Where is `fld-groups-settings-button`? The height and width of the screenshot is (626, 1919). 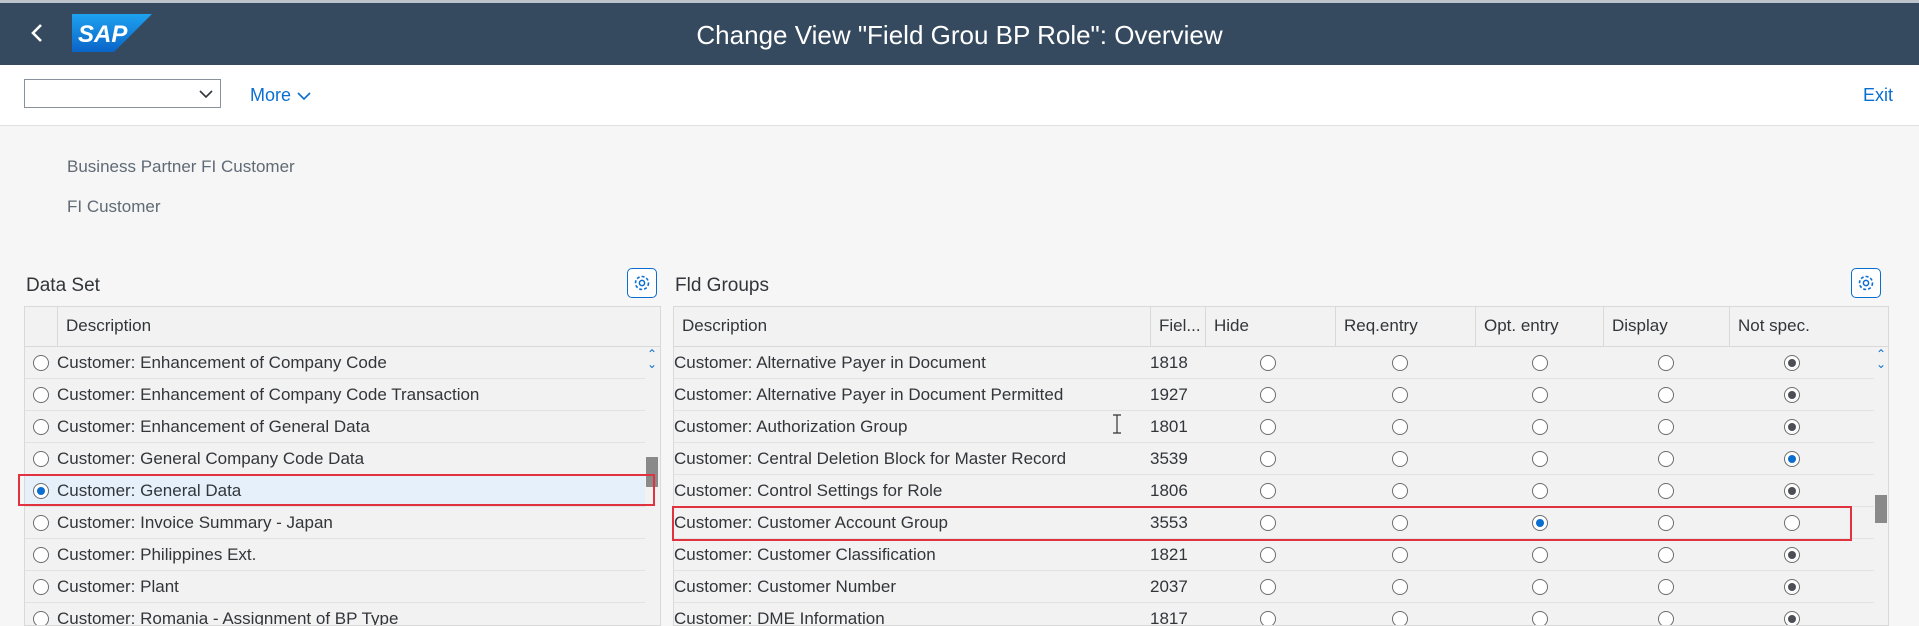
fld-groups-settings-button is located at coordinates (1866, 283).